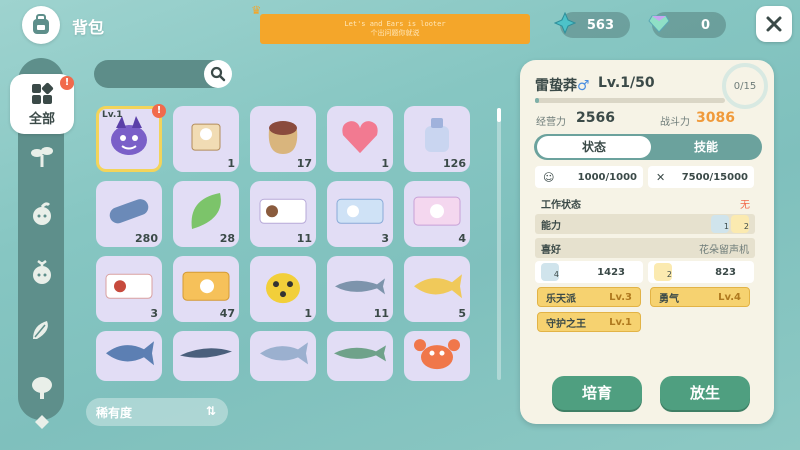 This screenshot has width=800, height=450. Describe the element at coordinates (583, 86) in the screenshot. I see `male-icon: ♂` at that location.